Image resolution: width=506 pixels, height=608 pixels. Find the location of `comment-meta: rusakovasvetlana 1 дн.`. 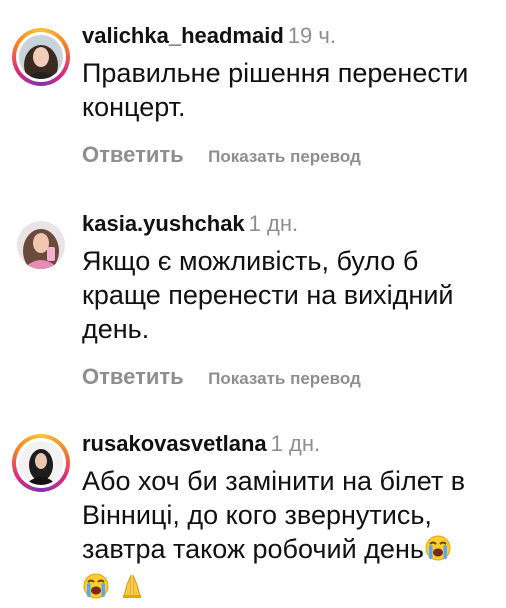

comment-meta: rusakovasvetlana 1 дн. is located at coordinates (285, 444).